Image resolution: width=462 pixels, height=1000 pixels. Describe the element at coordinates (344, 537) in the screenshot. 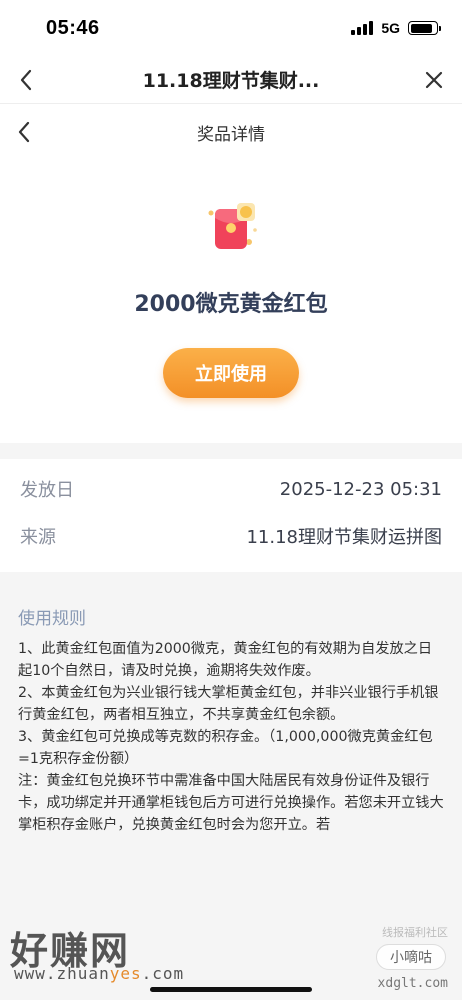

I see `info-value: 11.18理财节集财运拼图` at that location.